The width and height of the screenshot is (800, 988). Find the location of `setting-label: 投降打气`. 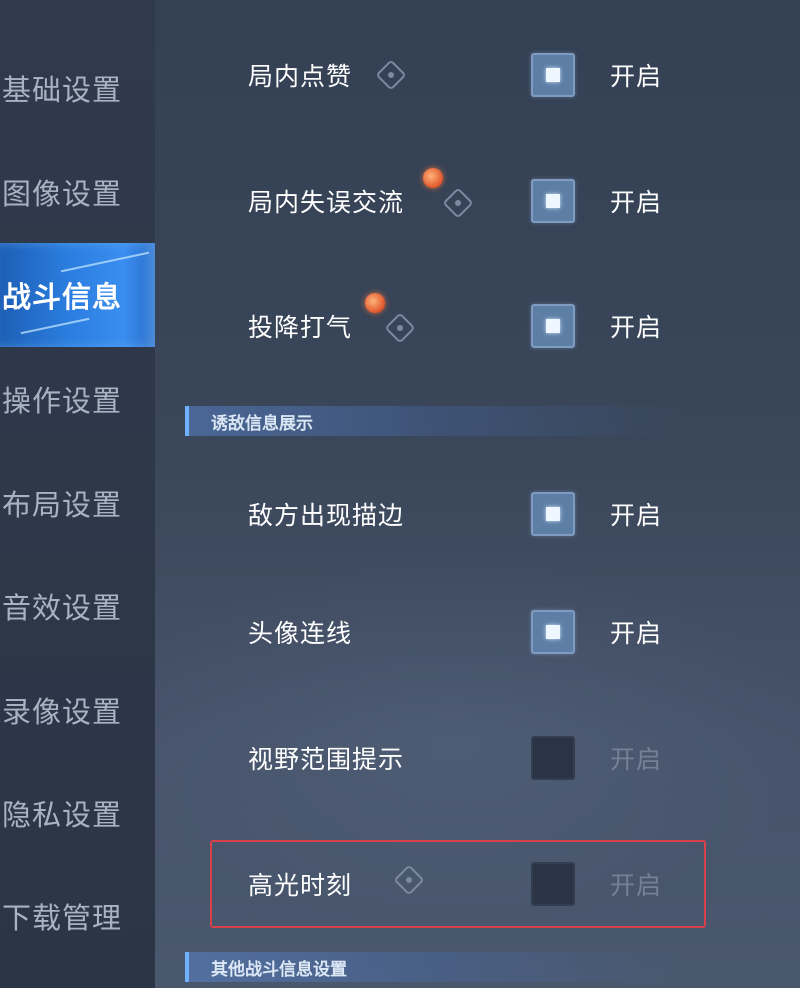

setting-label: 投降打气 is located at coordinates (300, 327).